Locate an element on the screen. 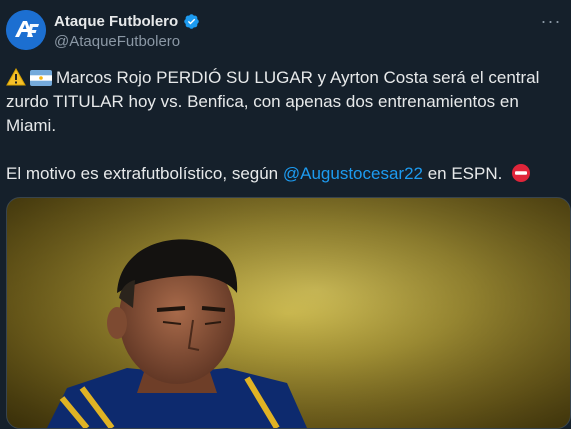  avatar is located at coordinates (26, 30).